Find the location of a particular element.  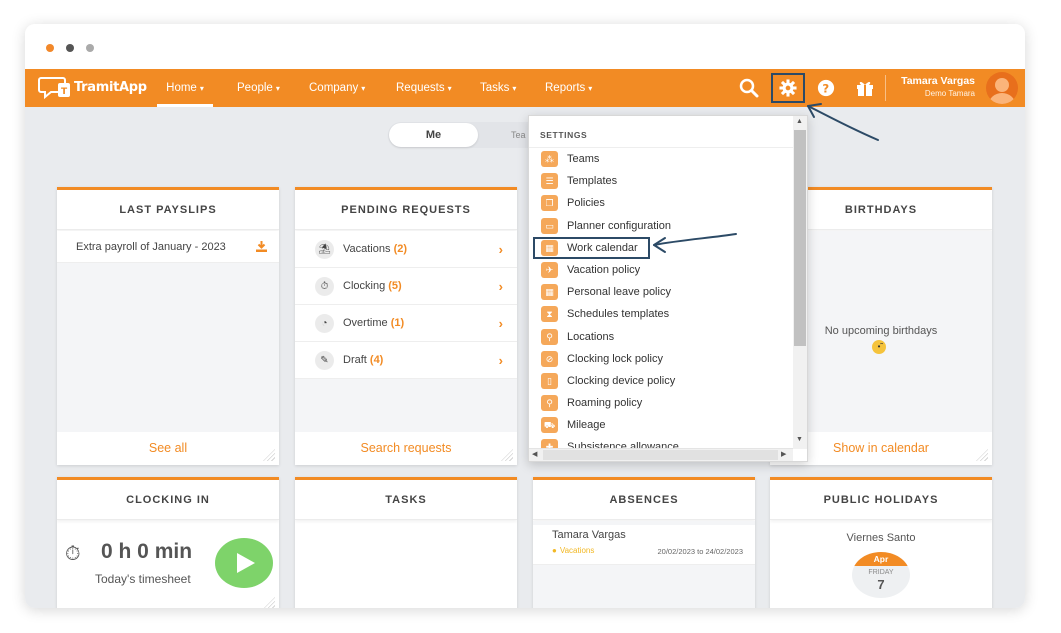

annotation-arrow-settings is located at coordinates (843, 123).